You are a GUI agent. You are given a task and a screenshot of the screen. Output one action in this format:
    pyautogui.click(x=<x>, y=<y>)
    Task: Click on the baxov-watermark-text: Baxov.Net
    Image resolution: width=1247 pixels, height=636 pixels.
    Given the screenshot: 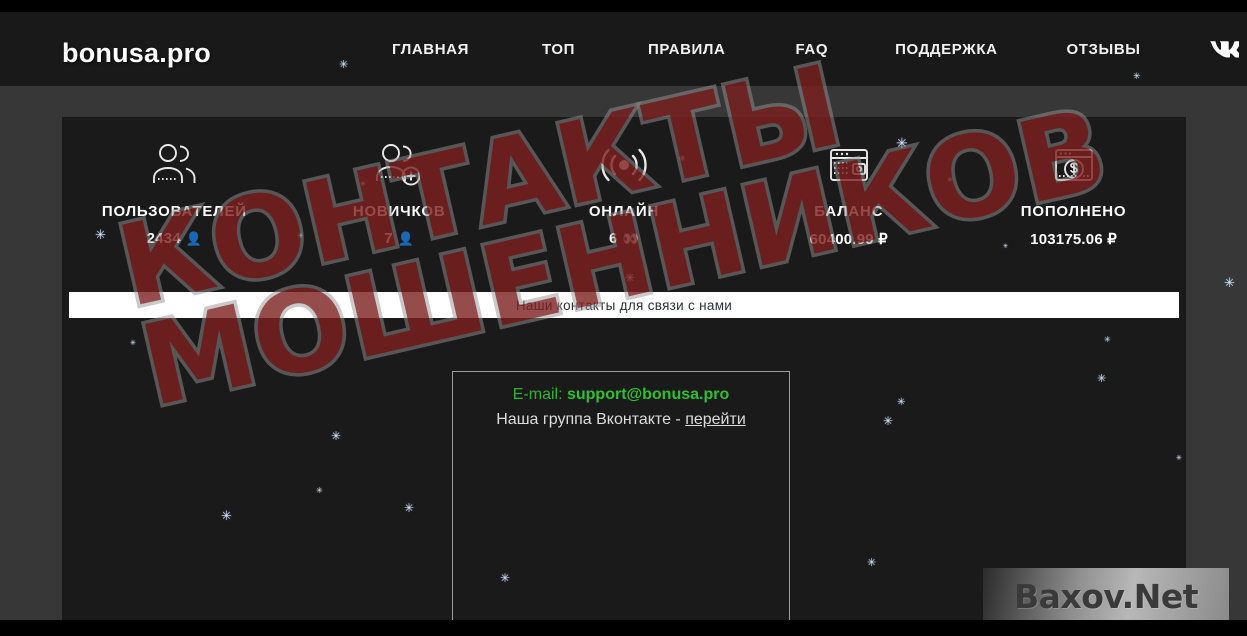 What is the action you would take?
    pyautogui.click(x=1106, y=596)
    